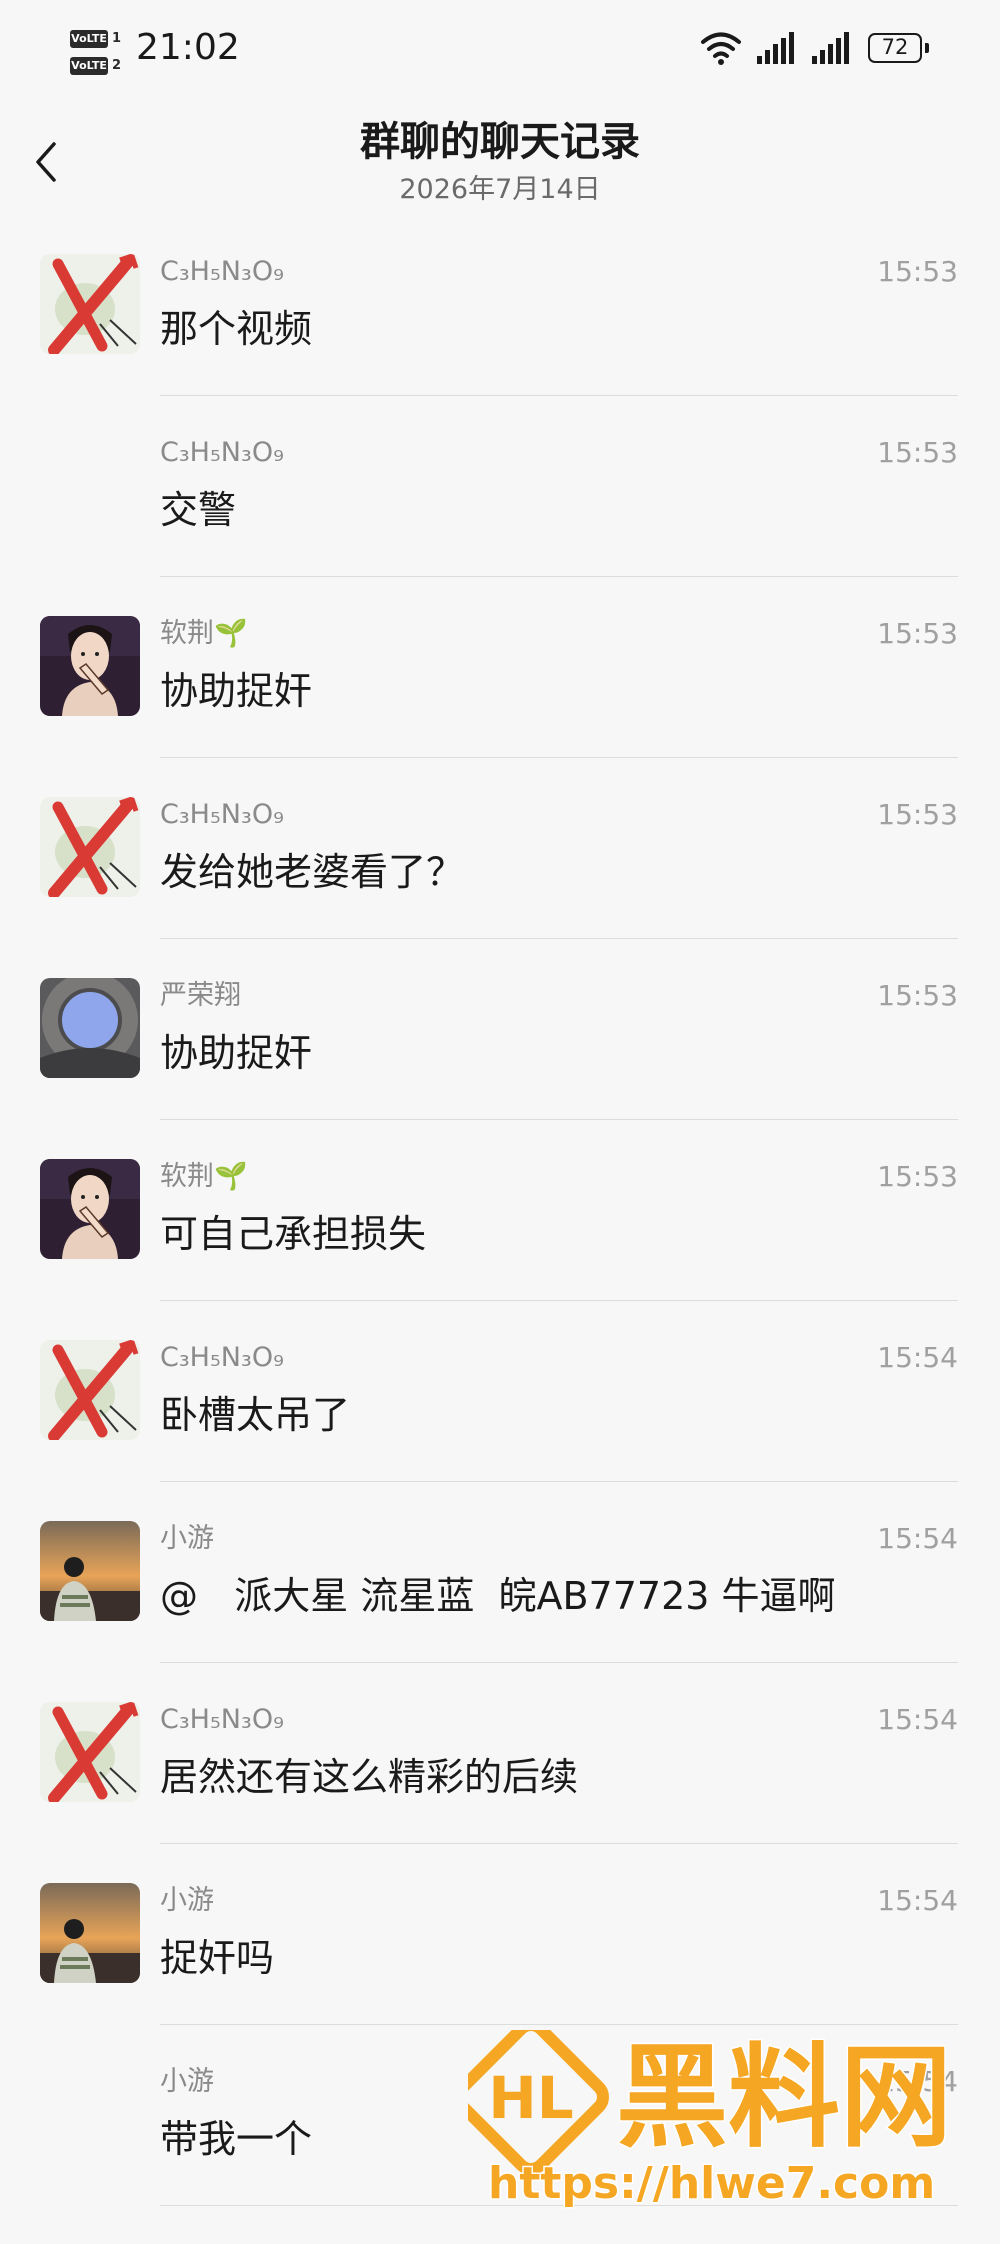 This screenshot has height=2244, width=1000. I want to click on watermark-logo: HL 黑料网 https://hlwe7.com, so click(711, 2120).